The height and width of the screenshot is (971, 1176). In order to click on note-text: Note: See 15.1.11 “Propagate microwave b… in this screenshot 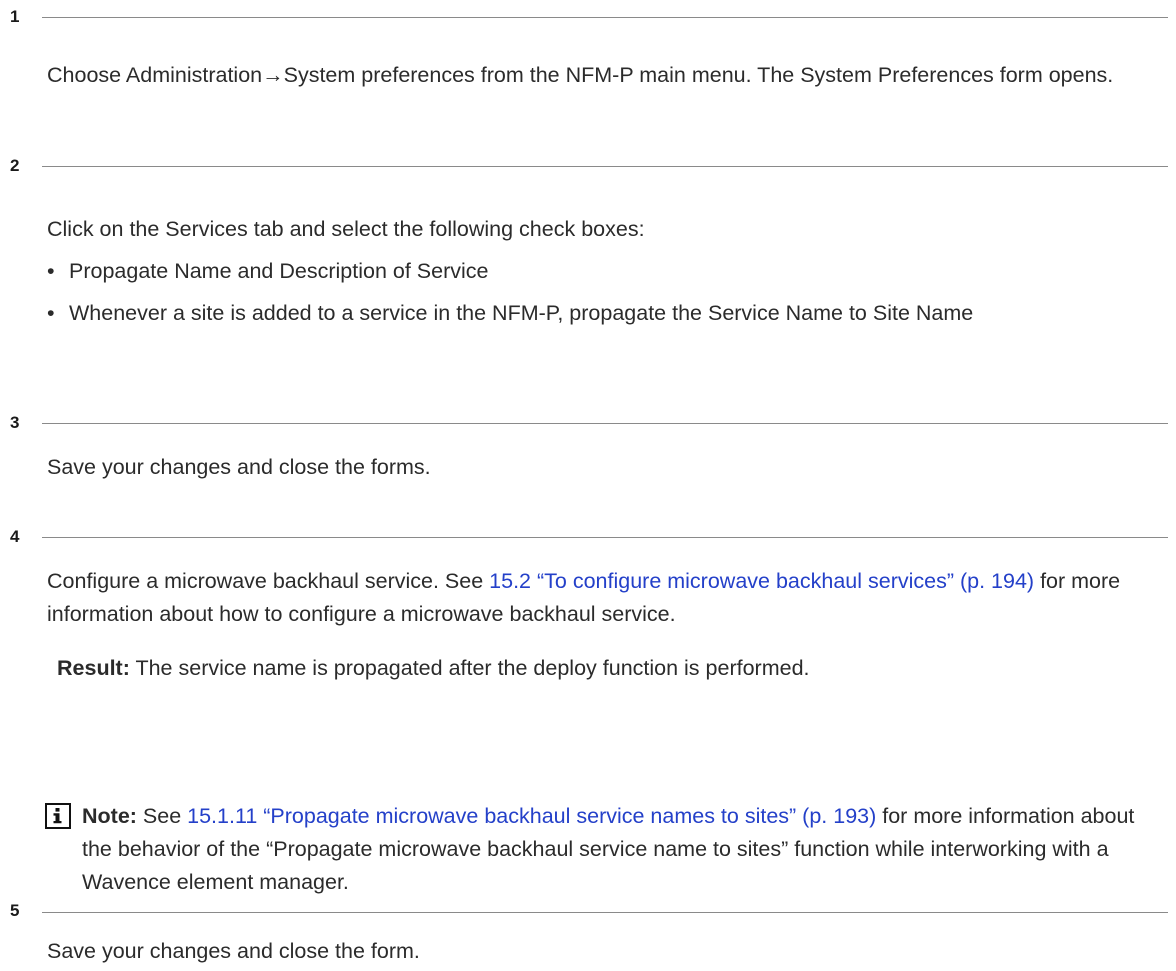, I will do `click(622, 849)`.